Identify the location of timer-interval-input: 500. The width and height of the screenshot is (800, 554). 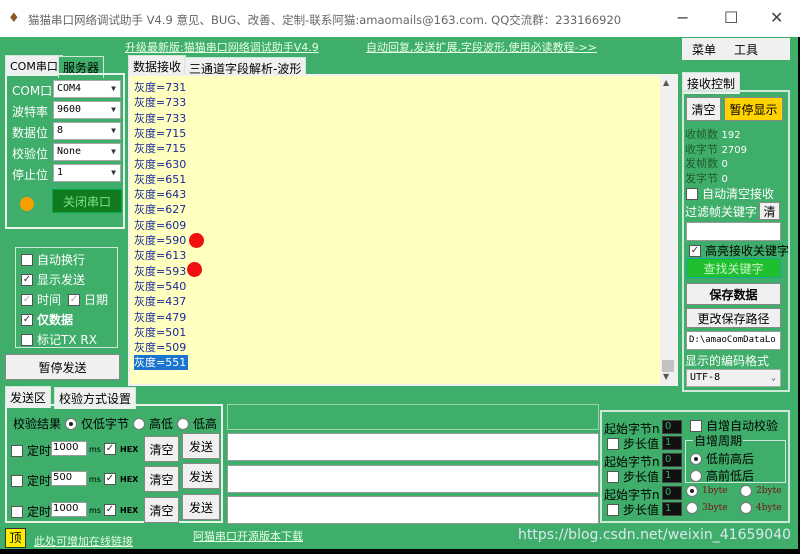
(69, 478).